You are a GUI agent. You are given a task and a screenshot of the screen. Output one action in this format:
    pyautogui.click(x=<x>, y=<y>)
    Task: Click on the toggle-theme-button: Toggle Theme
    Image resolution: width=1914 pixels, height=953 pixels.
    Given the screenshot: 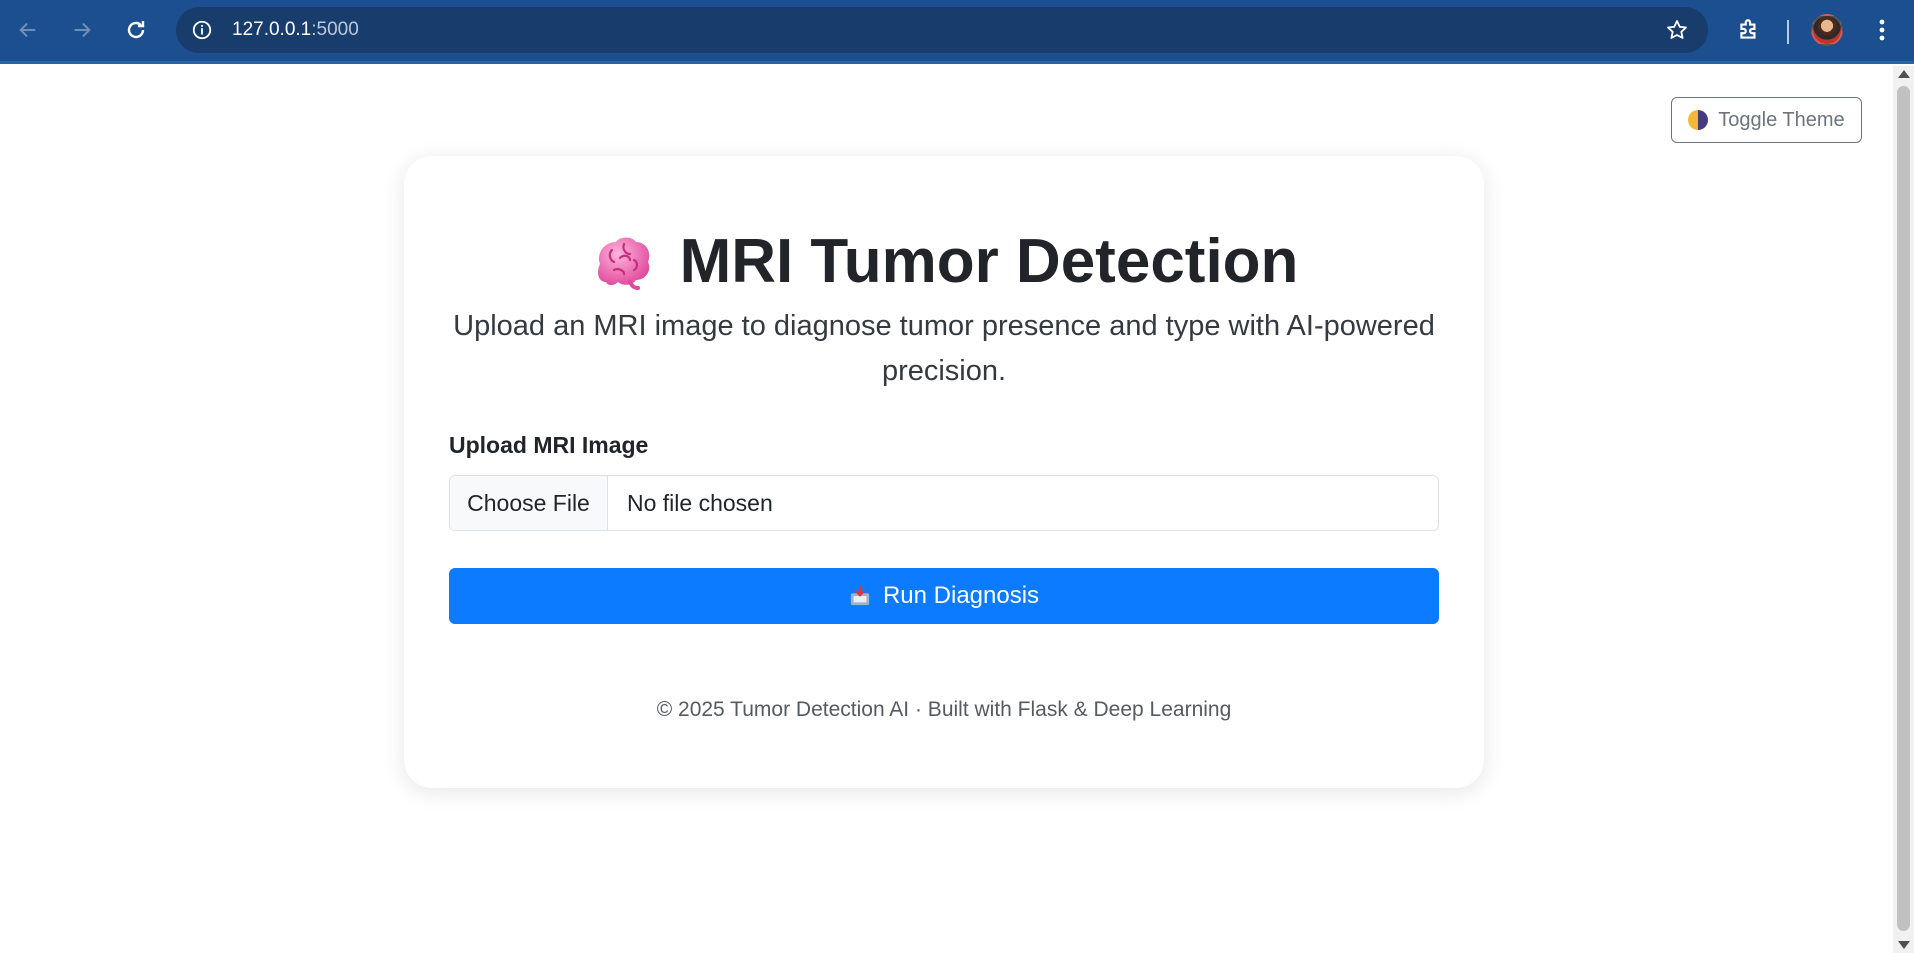 What is the action you would take?
    pyautogui.click(x=1766, y=120)
    